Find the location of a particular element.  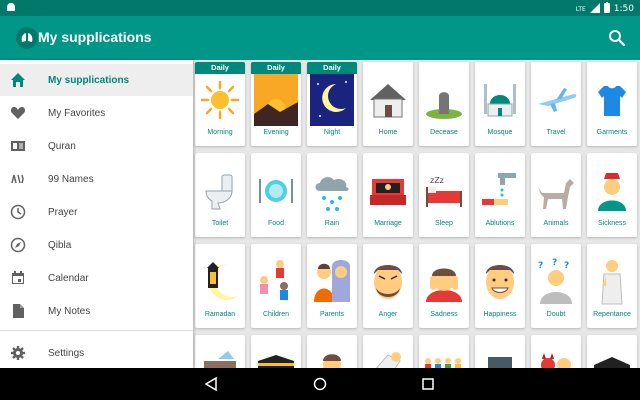

category-card-garments: Garments is located at coordinates (612, 104).